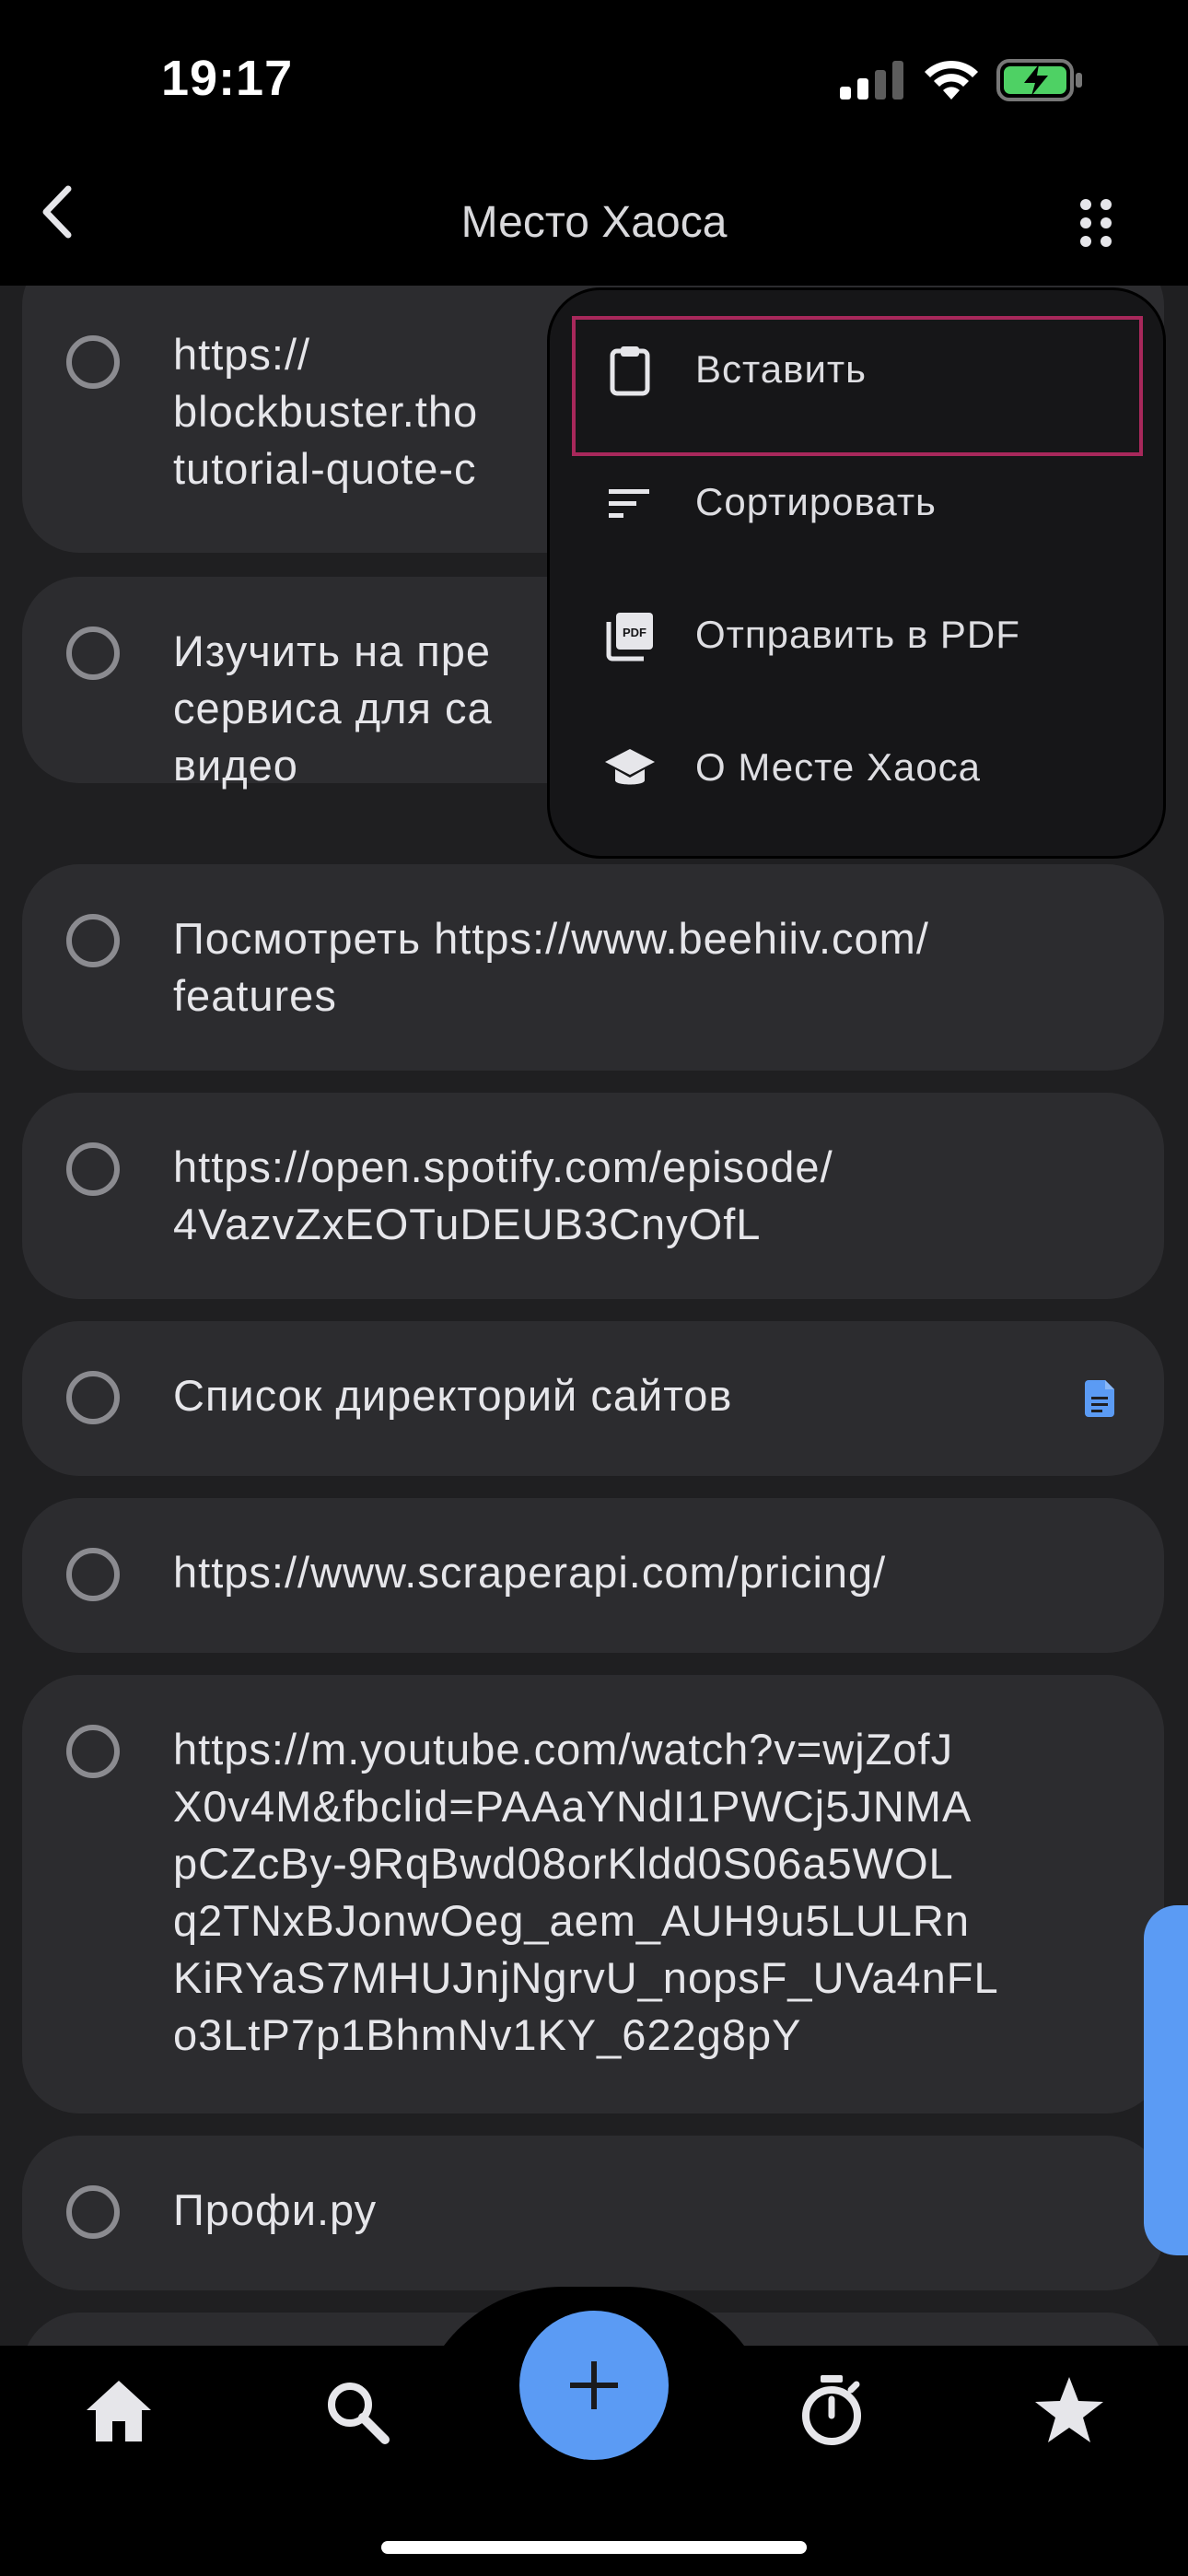  I want to click on page-title: Место Хаоса, so click(594, 222).